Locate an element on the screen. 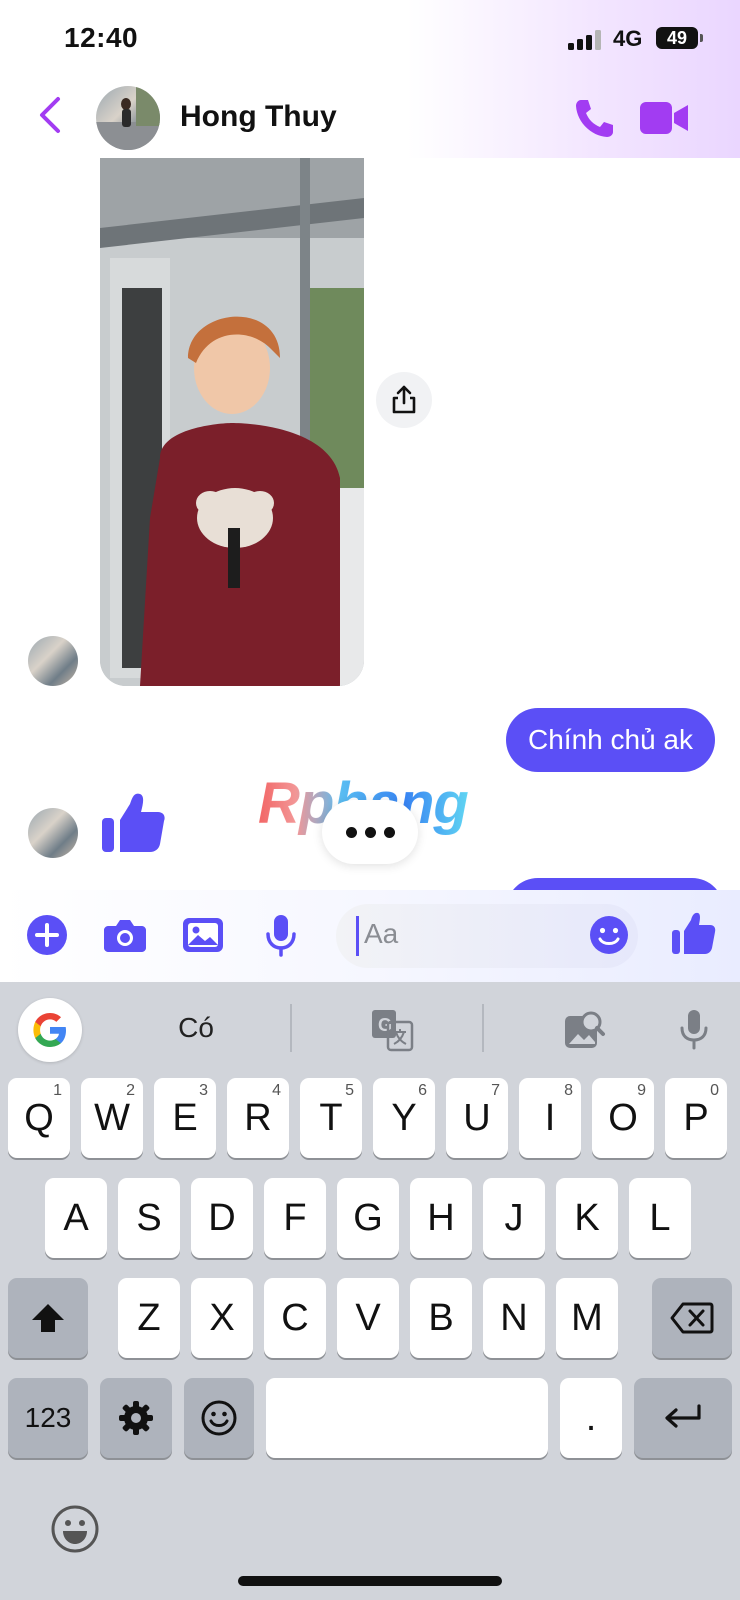 Image resolution: width=740 pixels, height=1600 pixels. key-r: 4R is located at coordinates (258, 1118).